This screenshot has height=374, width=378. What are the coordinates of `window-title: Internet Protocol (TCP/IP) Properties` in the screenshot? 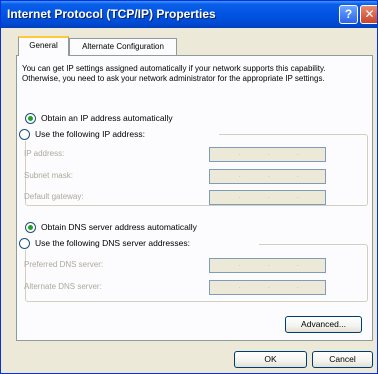 It's located at (111, 14).